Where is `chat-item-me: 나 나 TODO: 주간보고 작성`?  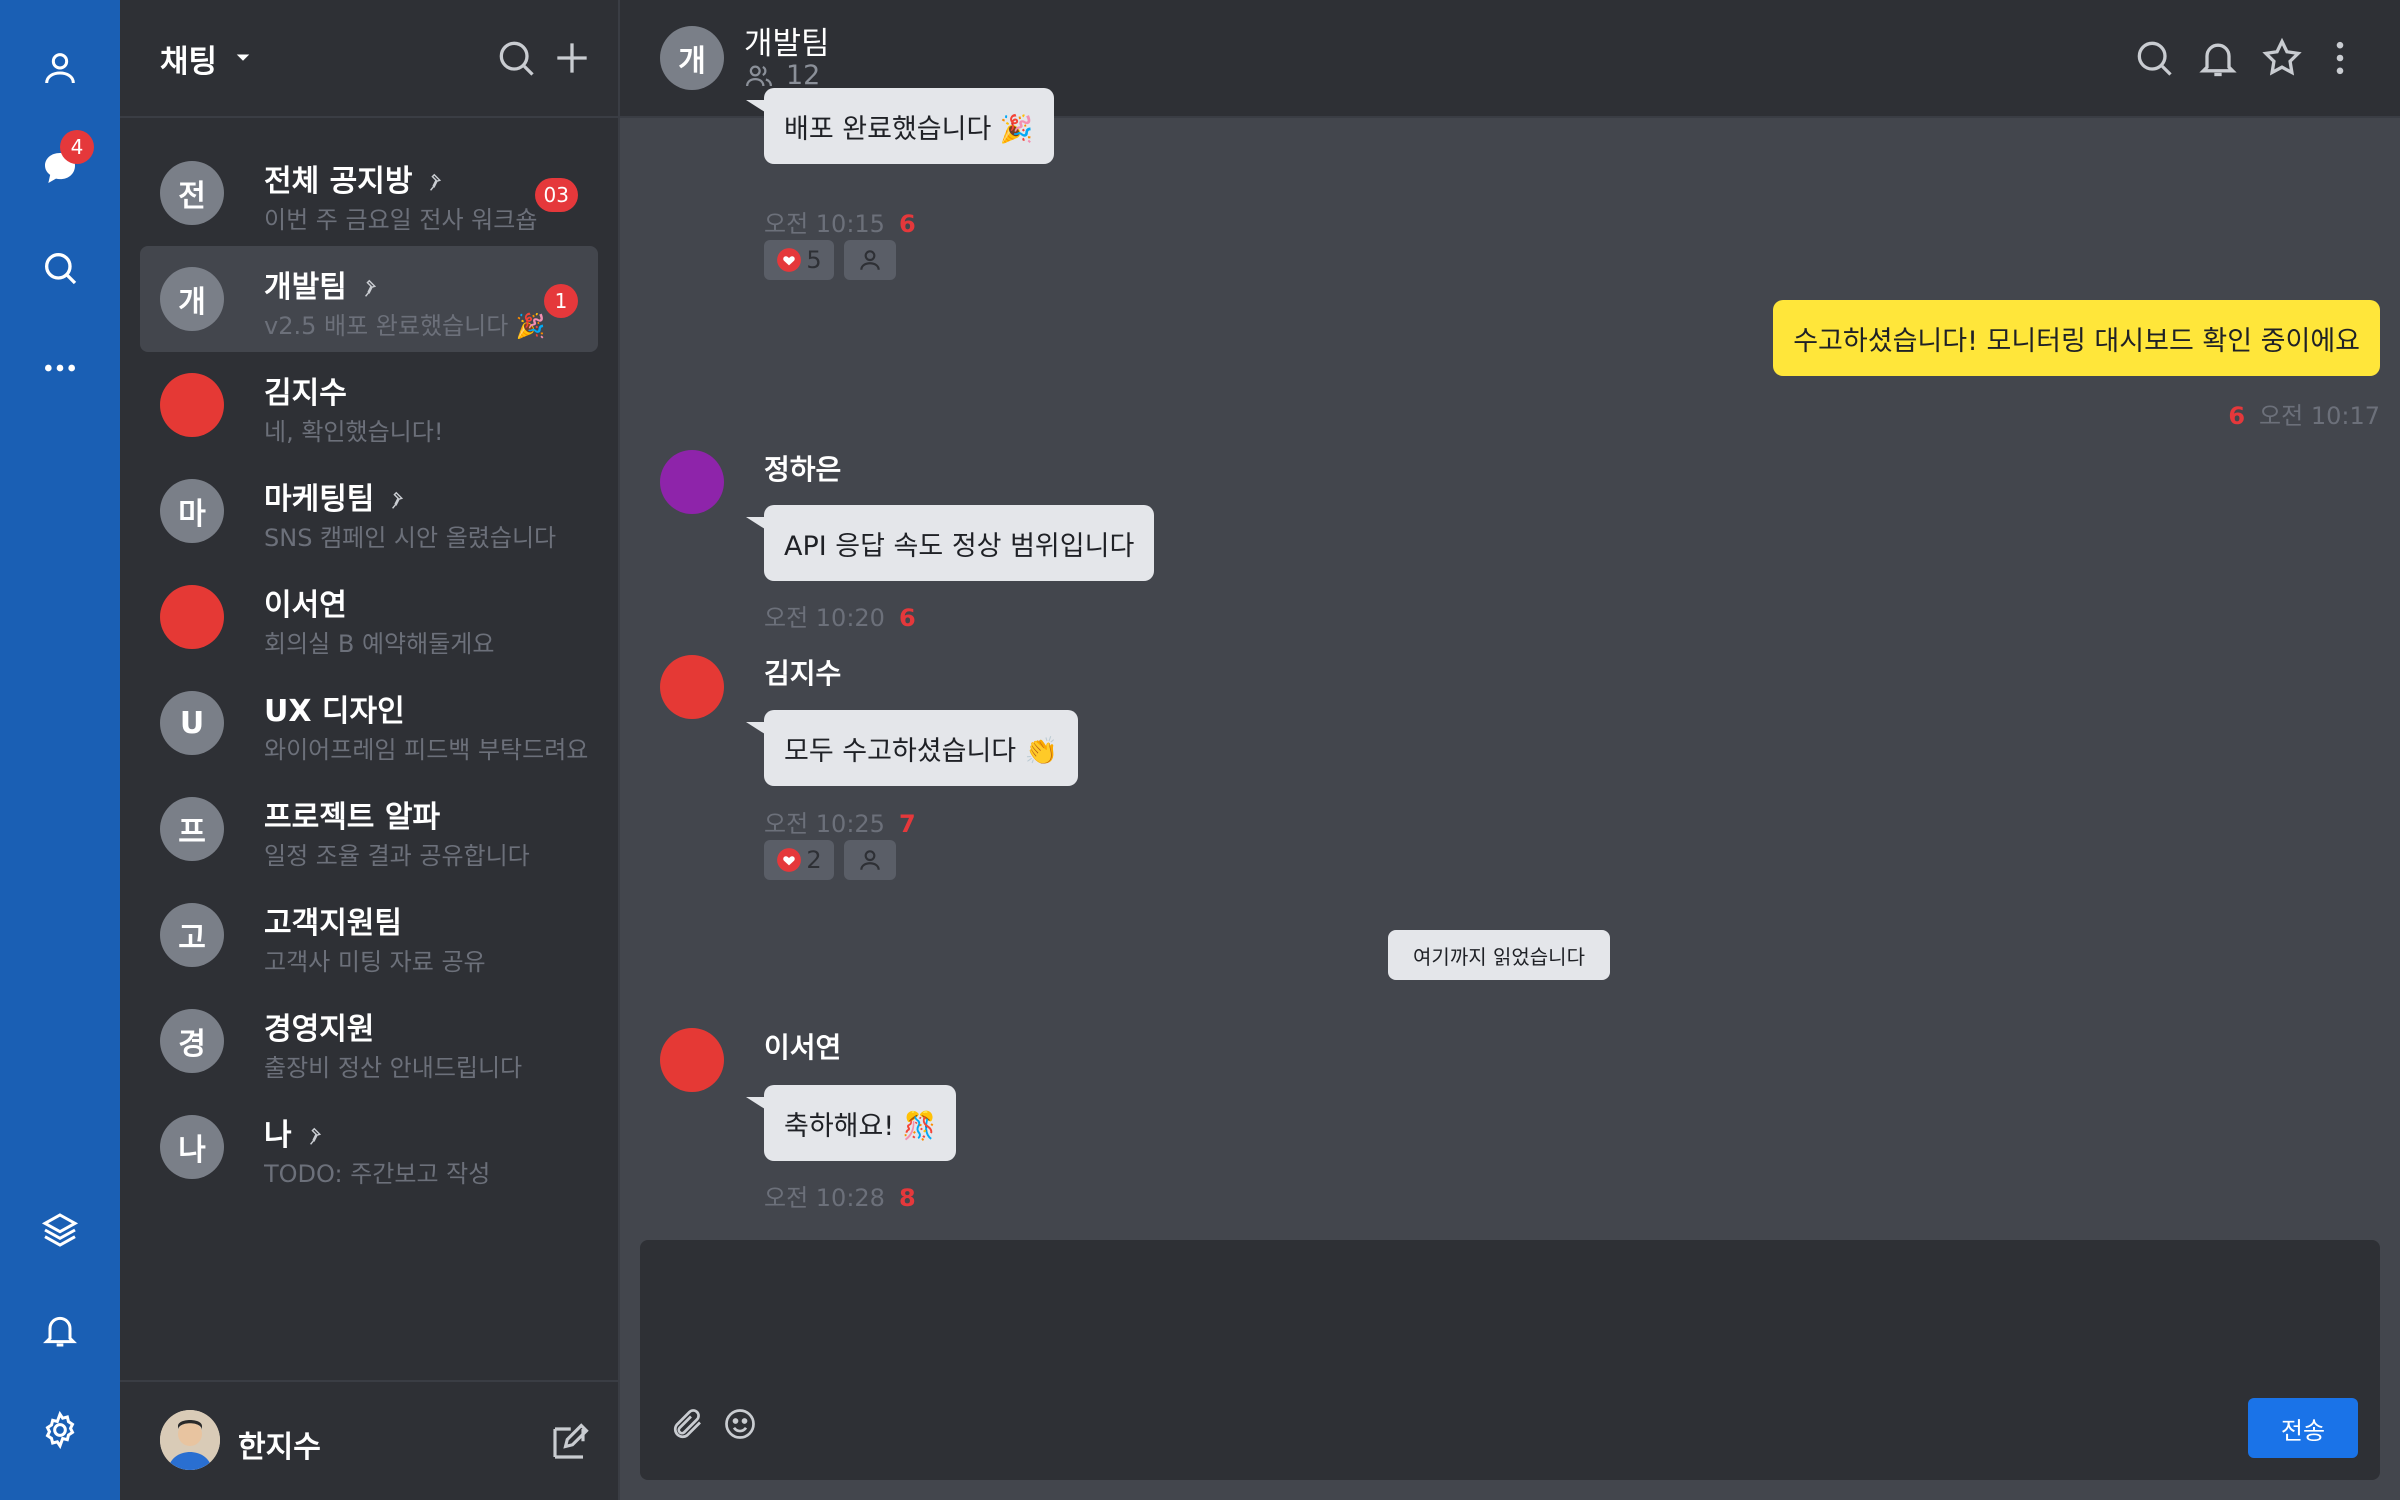 chat-item-me: 나 나 TODO: 주간보고 작성 is located at coordinates (369, 1147).